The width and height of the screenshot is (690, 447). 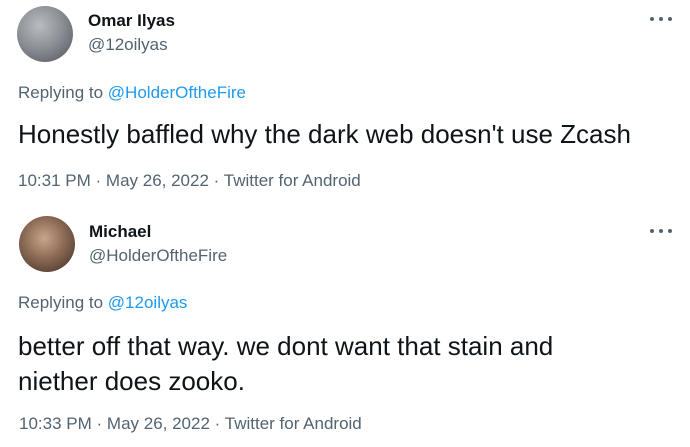 What do you see at coordinates (54, 180) in the screenshot?
I see `tweet-time-link: 10:31 PM` at bounding box center [54, 180].